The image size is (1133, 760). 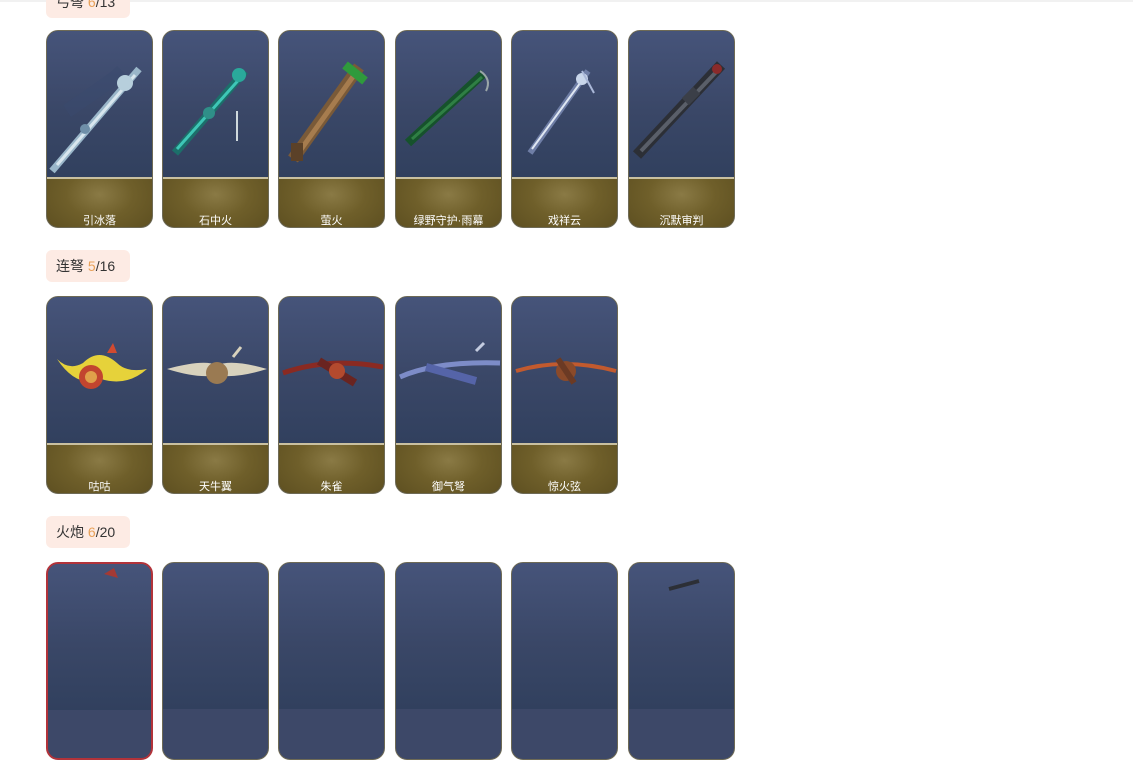 I want to click on weapon-card: 石中火, so click(x=215, y=129).